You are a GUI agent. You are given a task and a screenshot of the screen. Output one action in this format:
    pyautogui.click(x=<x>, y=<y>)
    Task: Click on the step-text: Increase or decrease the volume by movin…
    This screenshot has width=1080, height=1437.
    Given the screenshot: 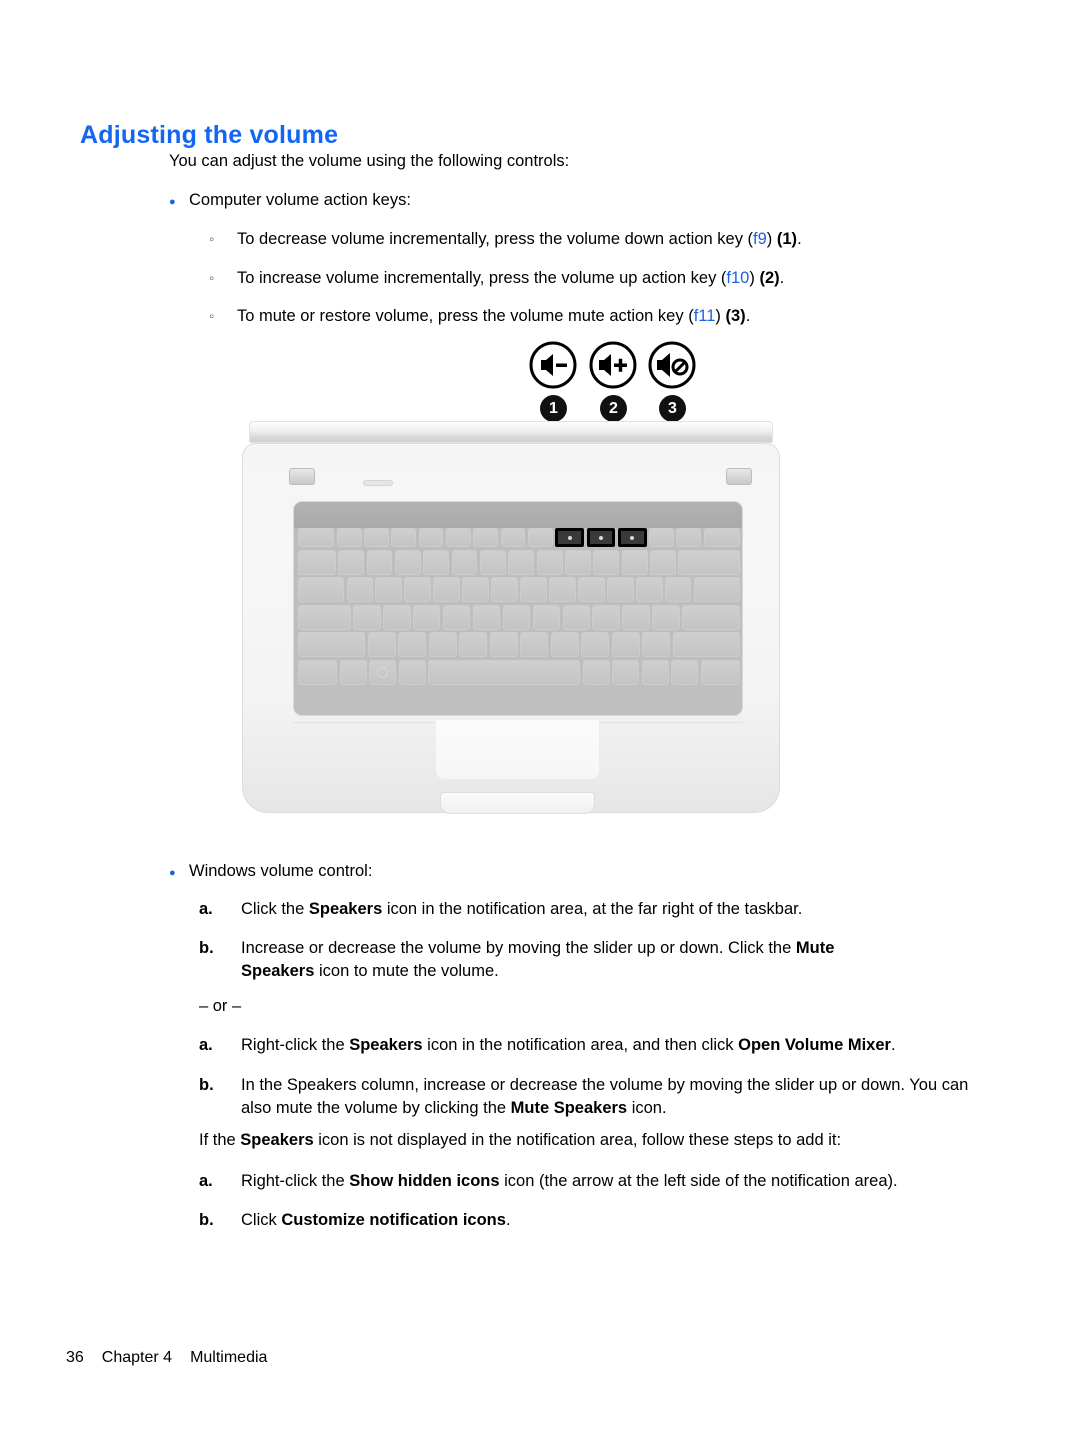 What is the action you would take?
    pyautogui.click(x=572, y=960)
    